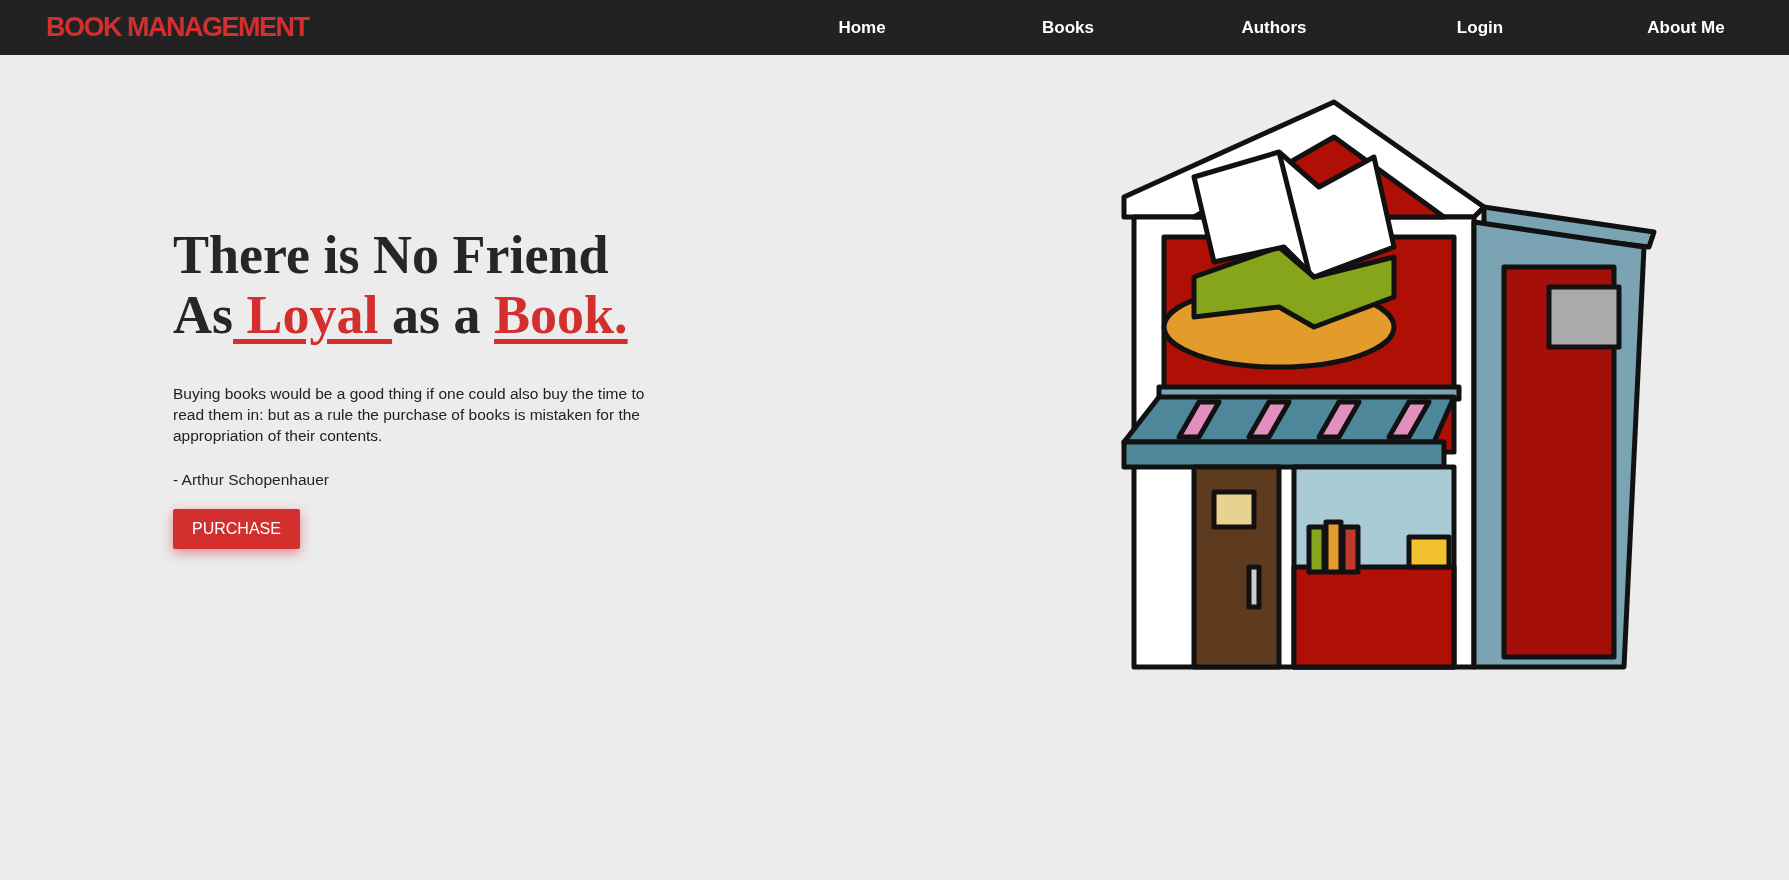  What do you see at coordinates (409, 415) in the screenshot?
I see `quote-text: Buying books would be a good thing if one could also buy the time to read them in: but as a rule the purchase of books is mistaken for the appropriation of their contents.` at bounding box center [409, 415].